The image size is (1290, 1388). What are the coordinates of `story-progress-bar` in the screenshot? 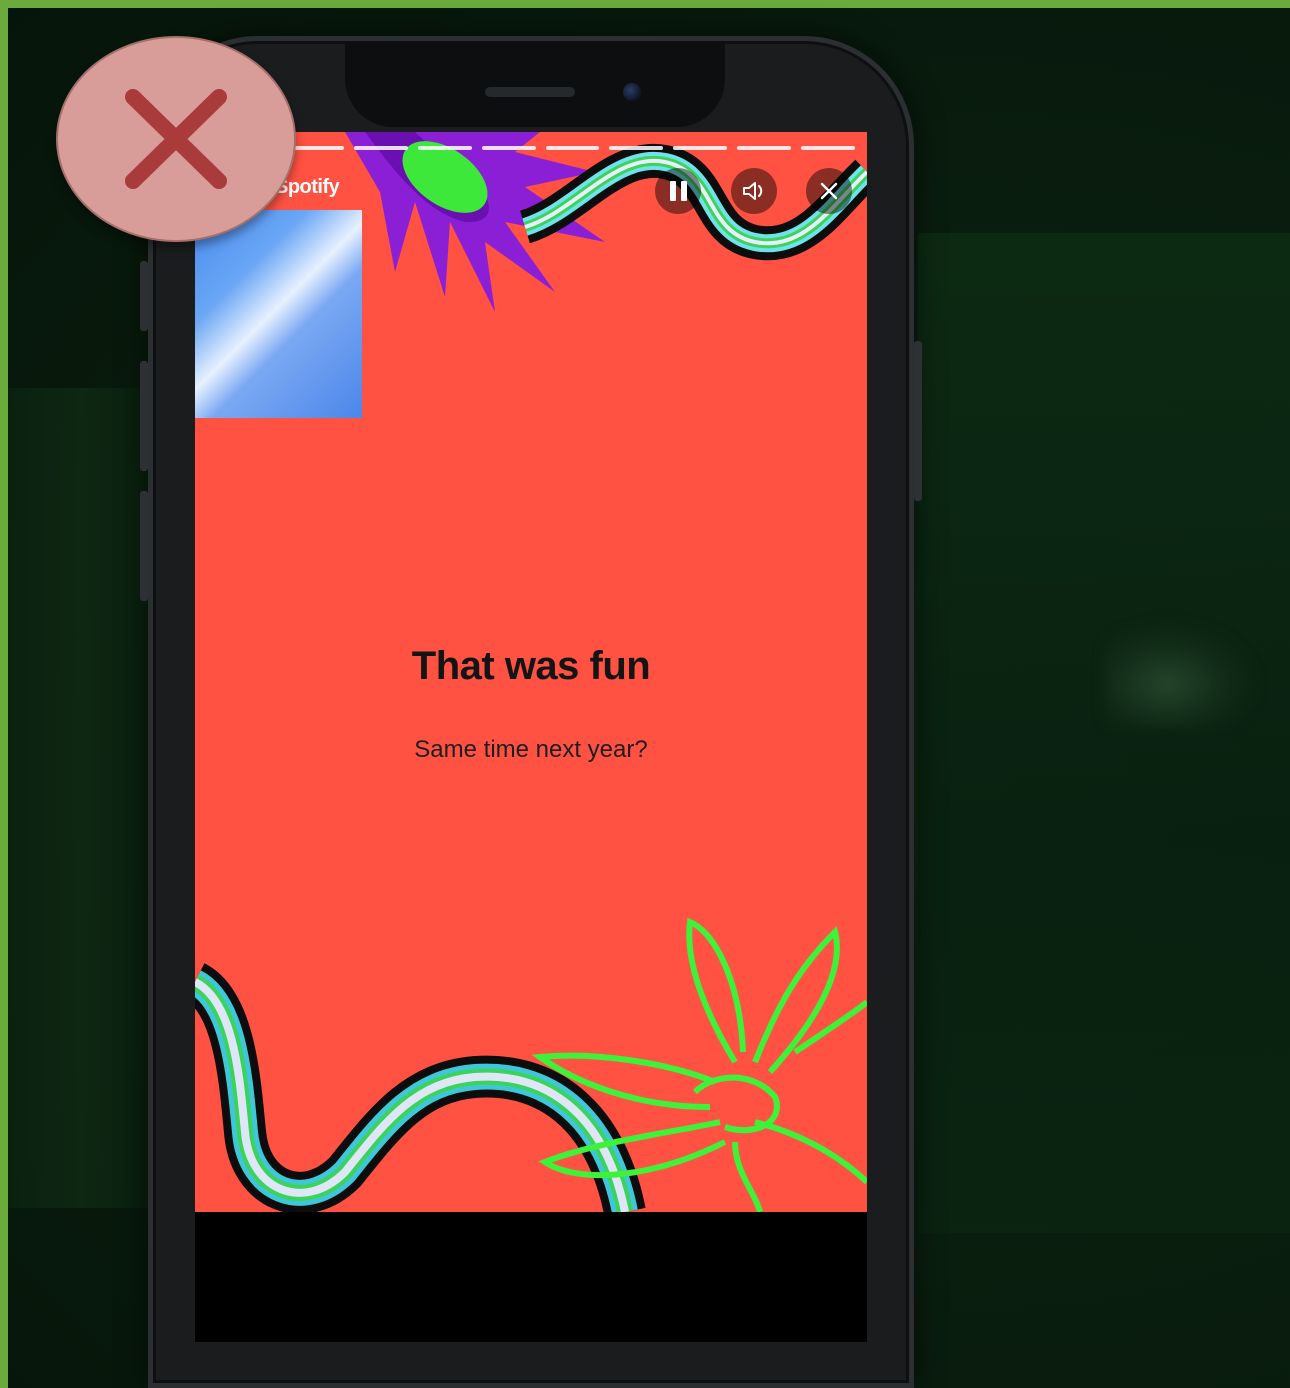 It's located at (573, 148).